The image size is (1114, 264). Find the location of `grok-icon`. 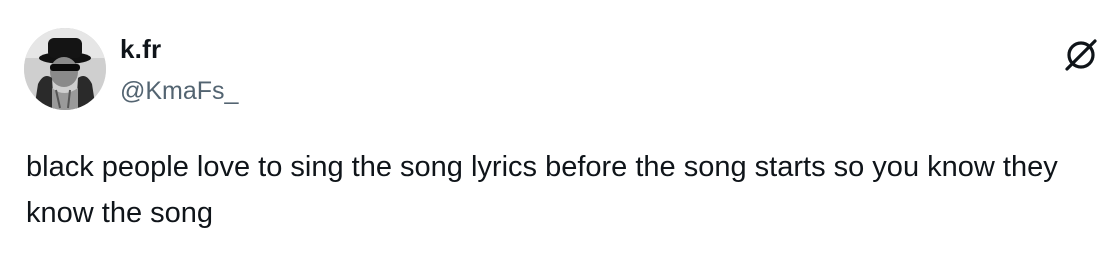

grok-icon is located at coordinates (1081, 55).